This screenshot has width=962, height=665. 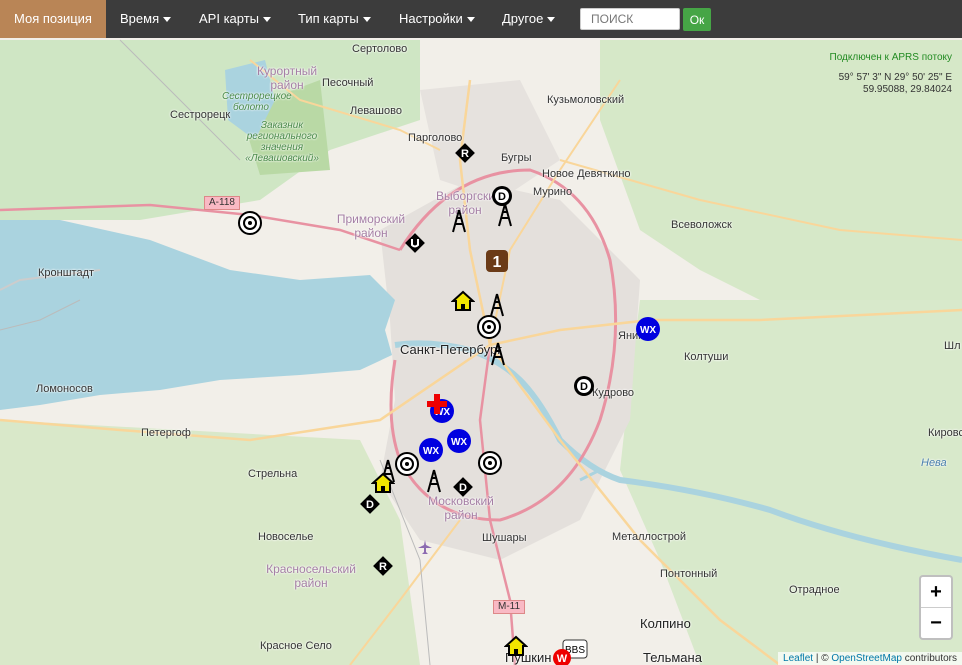 What do you see at coordinates (53, 19) in the screenshot?
I see `nav-my-position: Моя позиция` at bounding box center [53, 19].